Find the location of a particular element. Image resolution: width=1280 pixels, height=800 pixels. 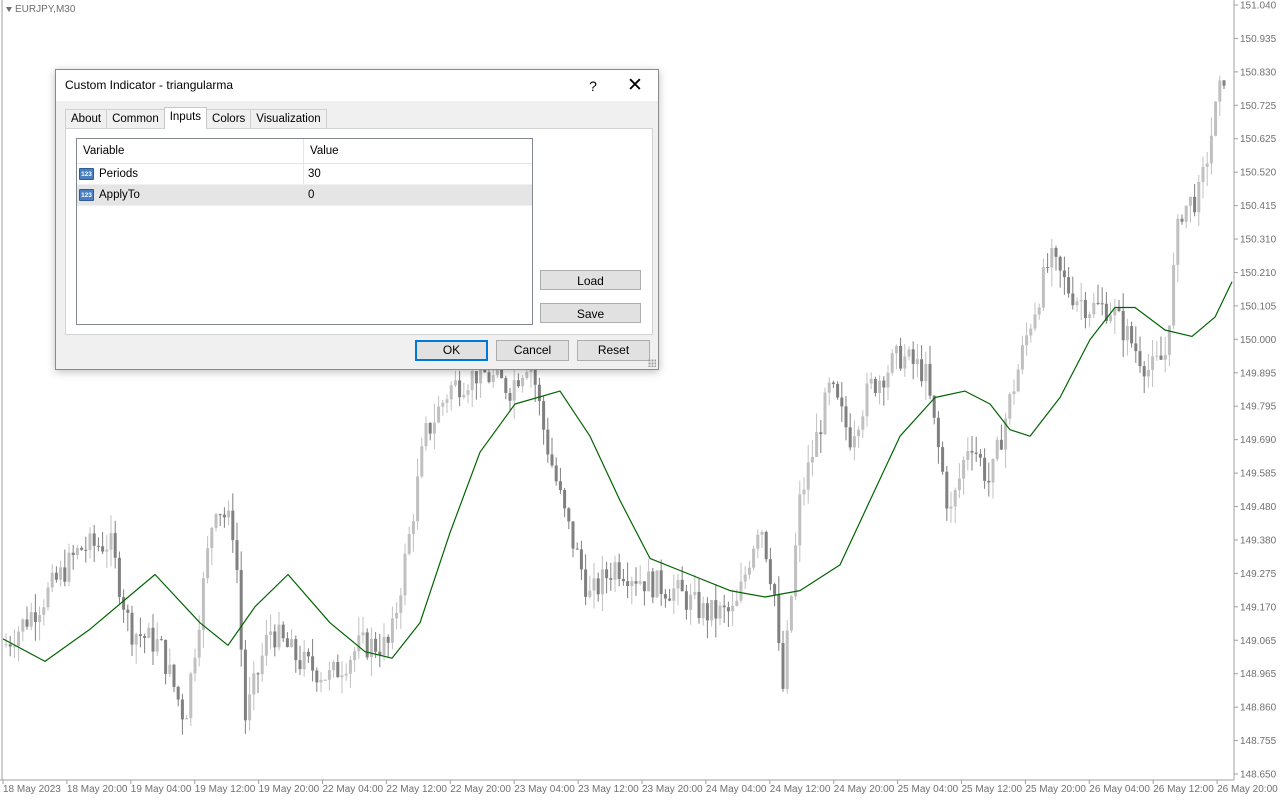

time-label: 25 May 12:00 is located at coordinates (992, 789).